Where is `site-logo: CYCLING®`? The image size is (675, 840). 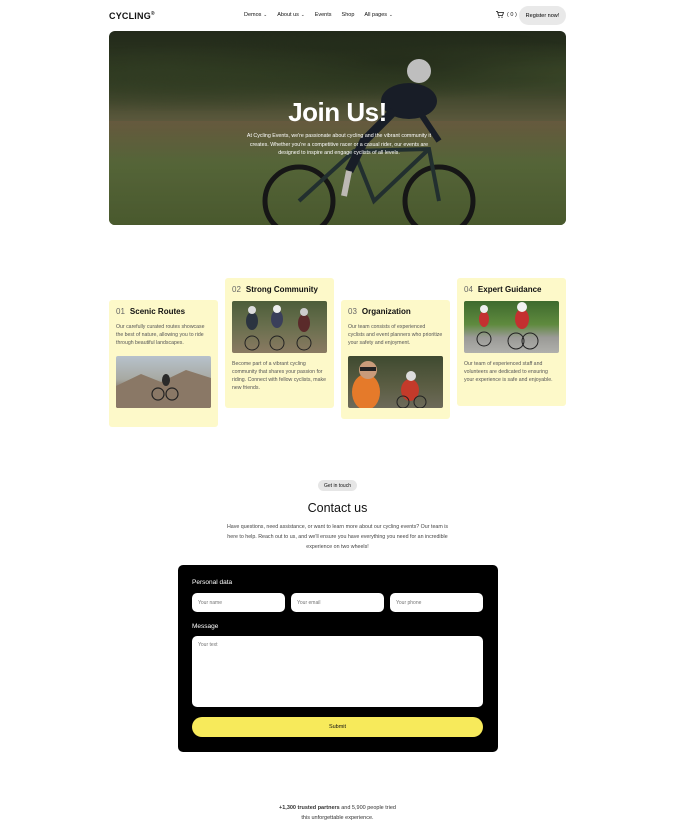
site-logo: CYCLING® is located at coordinates (132, 16).